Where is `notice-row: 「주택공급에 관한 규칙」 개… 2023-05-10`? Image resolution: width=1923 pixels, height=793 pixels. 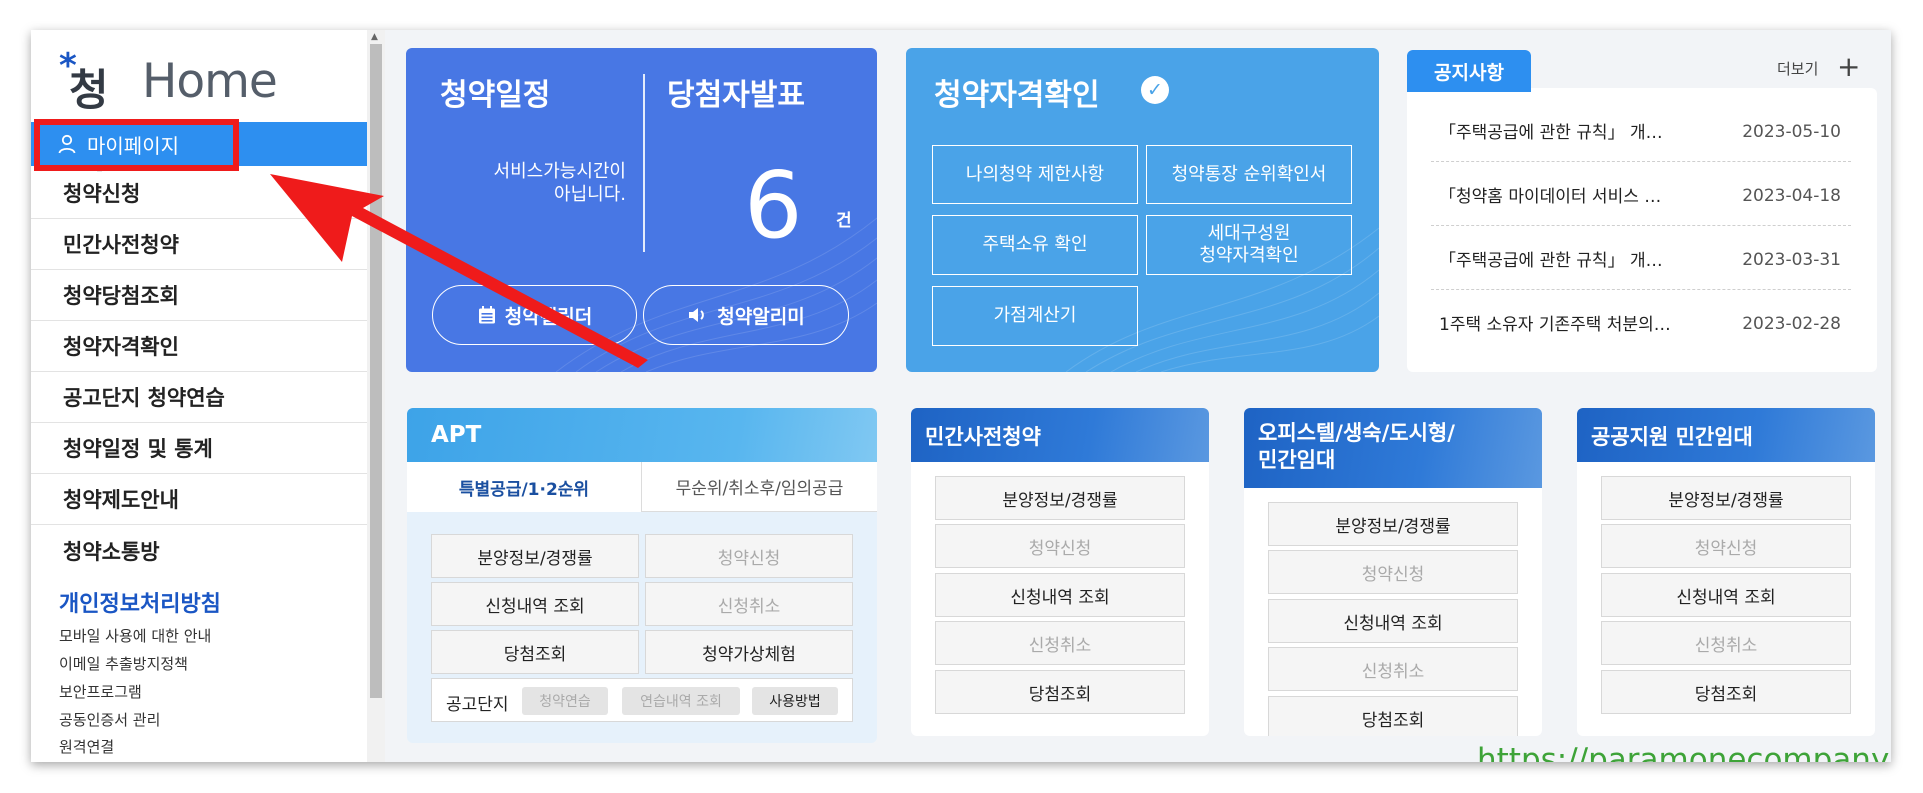 notice-row: 「주택공급에 관한 규칙」 개… 2023-05-10 is located at coordinates (1641, 130).